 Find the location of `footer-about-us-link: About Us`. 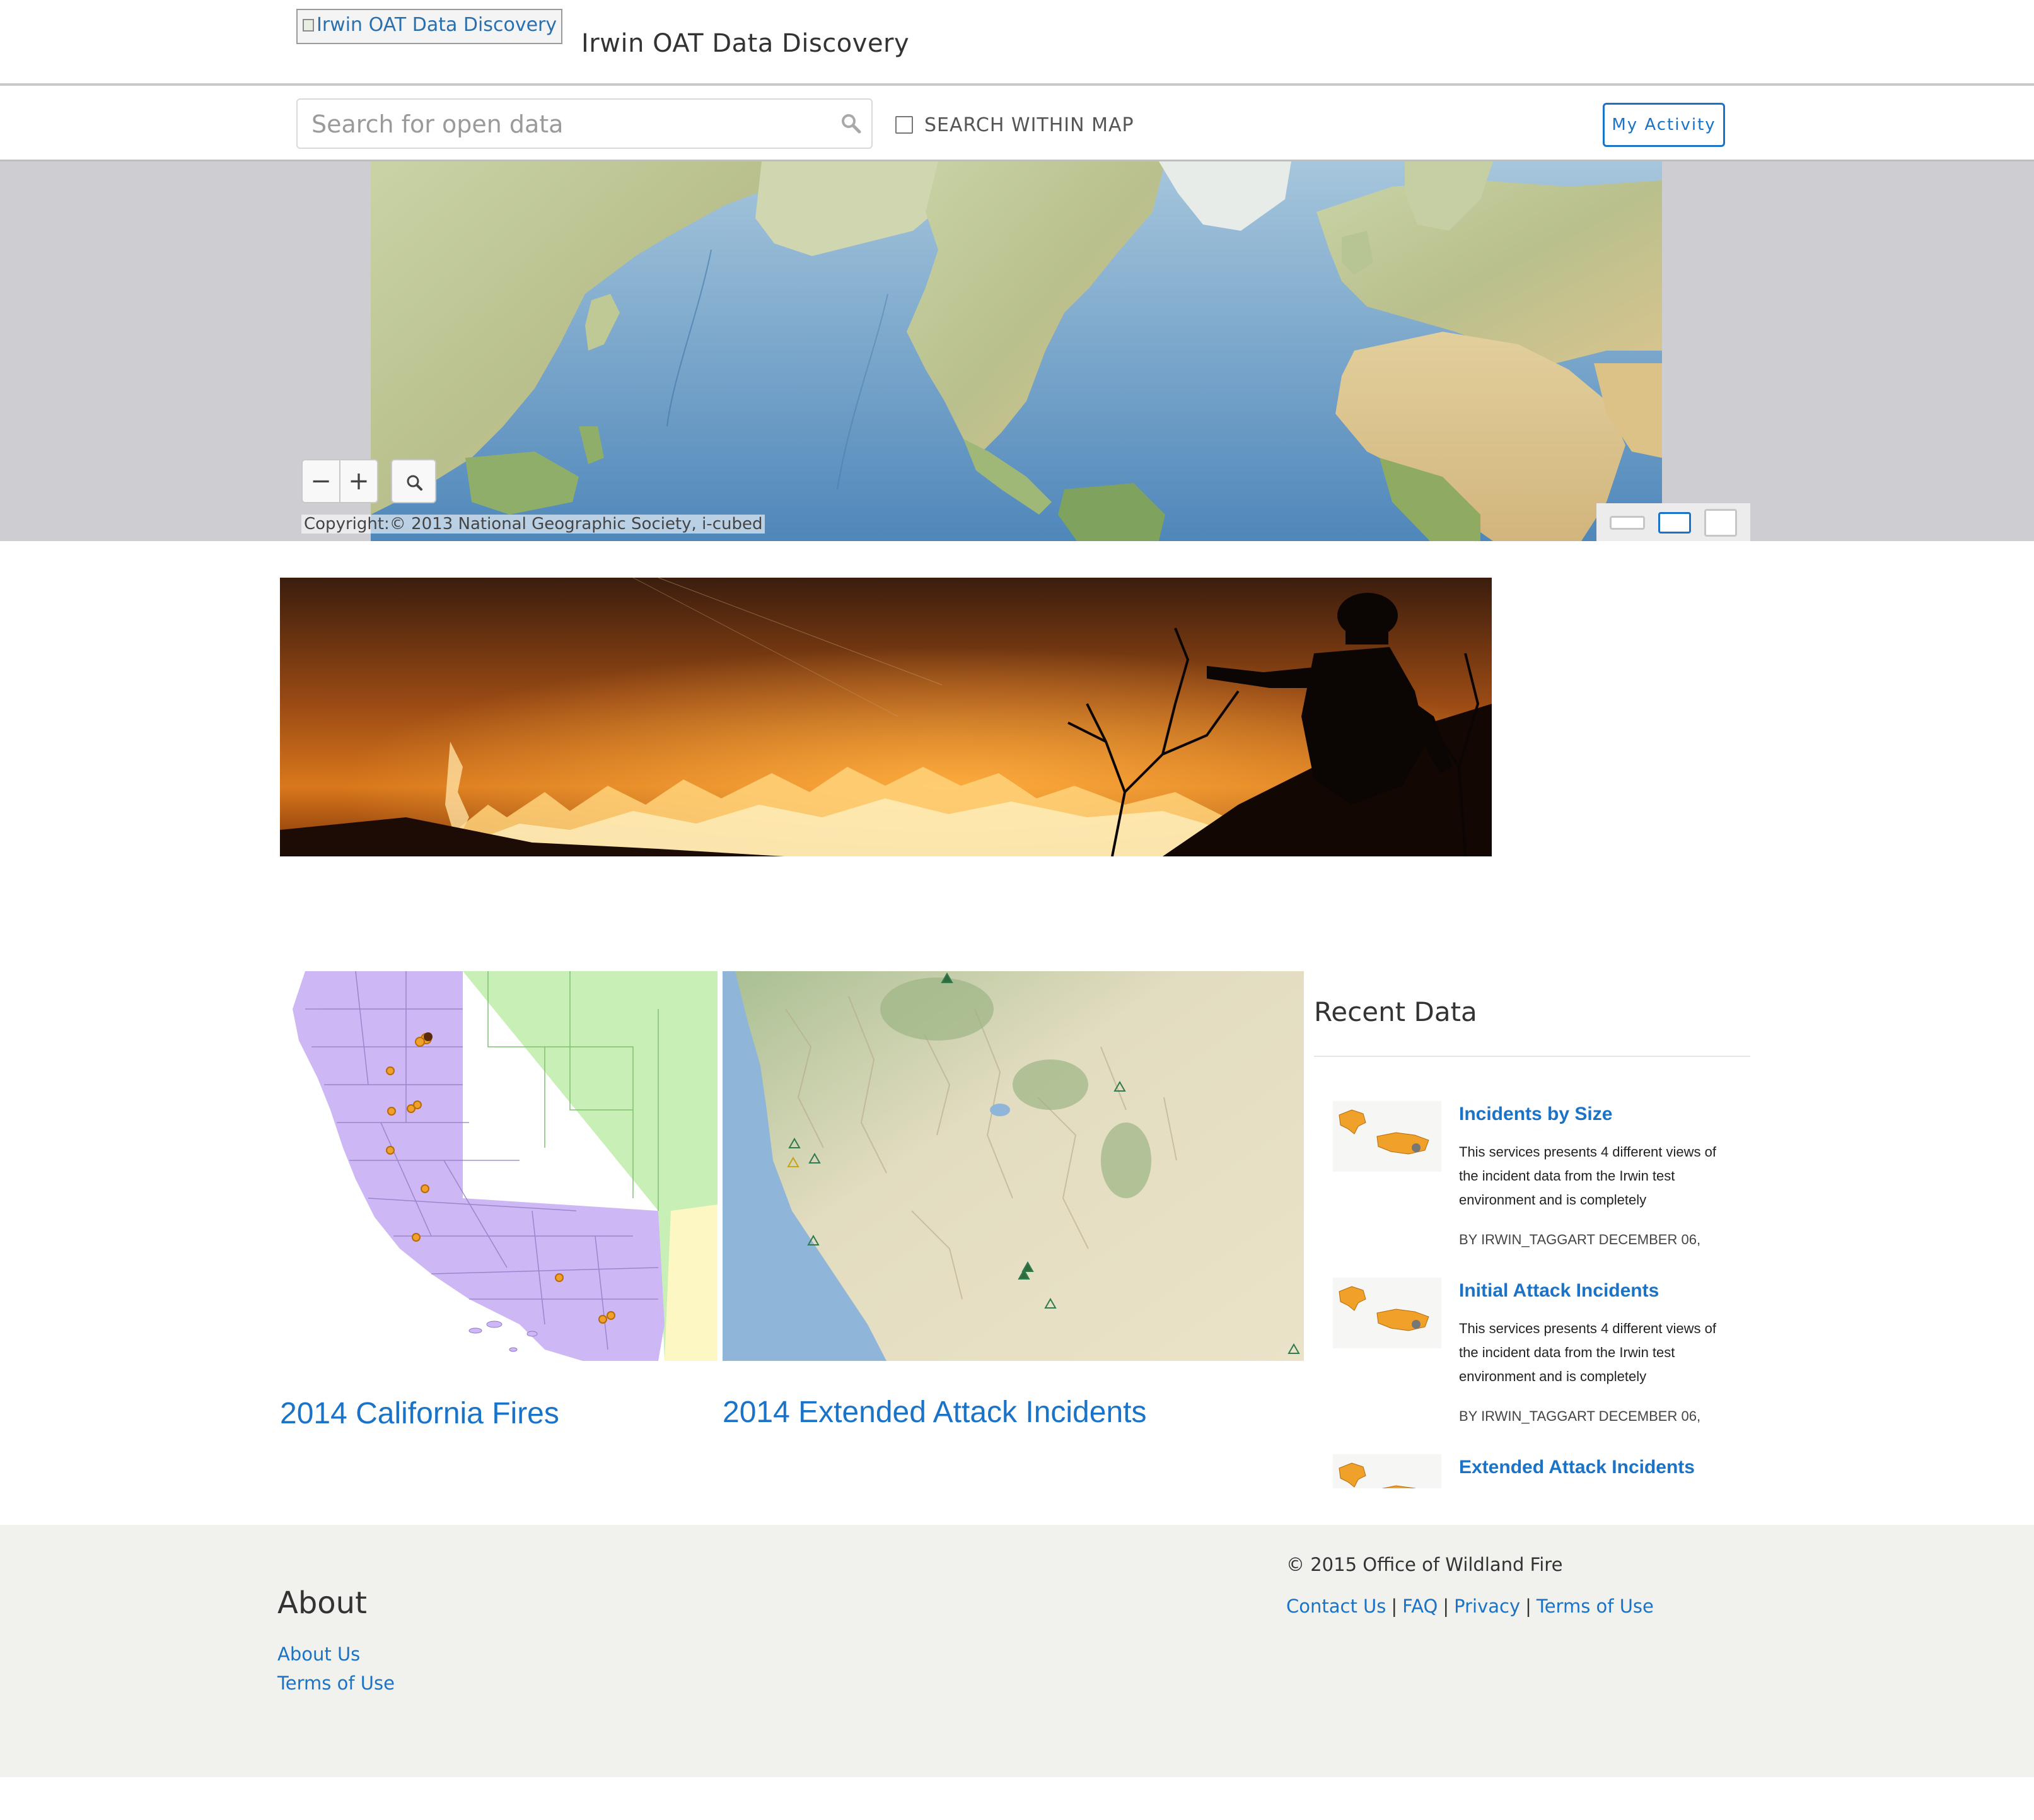

footer-about-us-link: About Us is located at coordinates (318, 1654).